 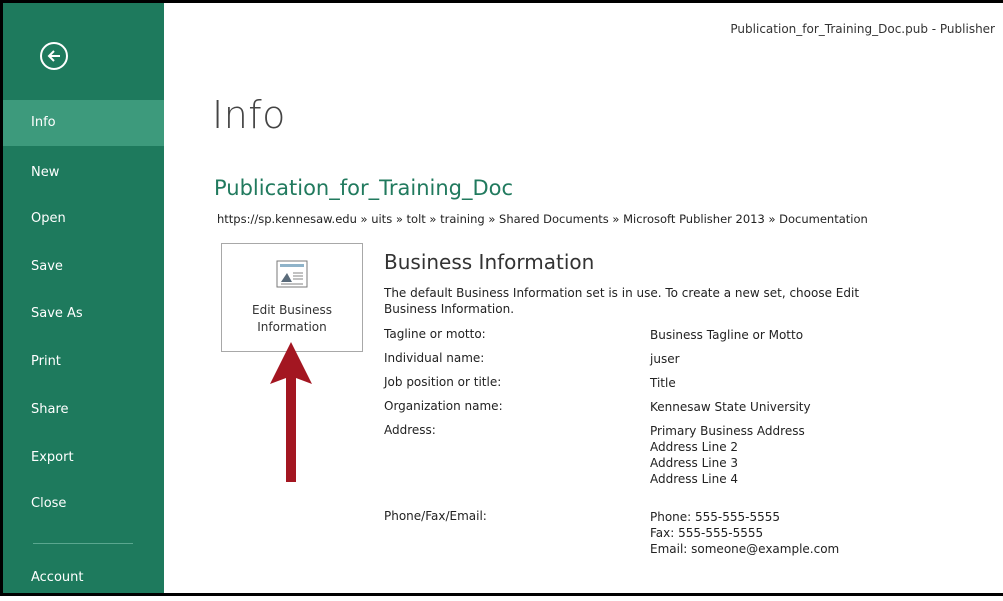 I want to click on job-title-value-line: Title, so click(x=663, y=383).